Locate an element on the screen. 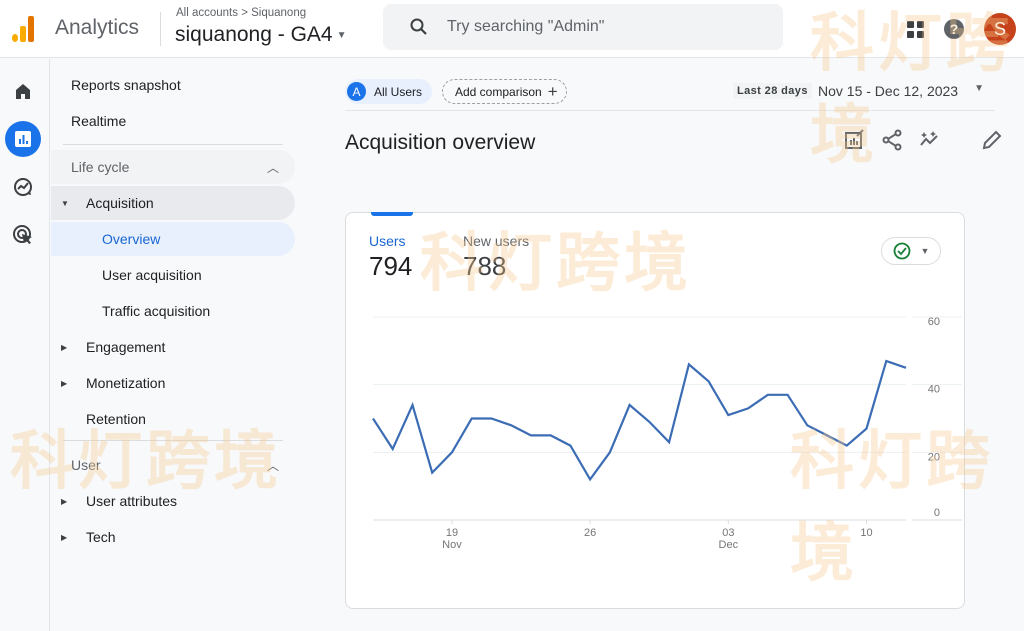 Image resolution: width=1024 pixels, height=631 pixels. help-icon: ? is located at coordinates (954, 29).